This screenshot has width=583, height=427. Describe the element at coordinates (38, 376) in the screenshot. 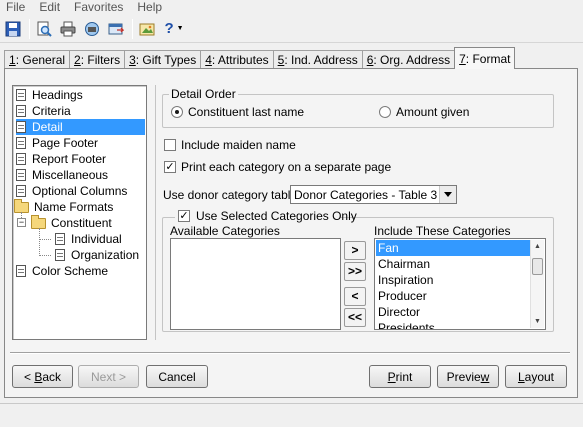

I see `back-label-key: B` at that location.